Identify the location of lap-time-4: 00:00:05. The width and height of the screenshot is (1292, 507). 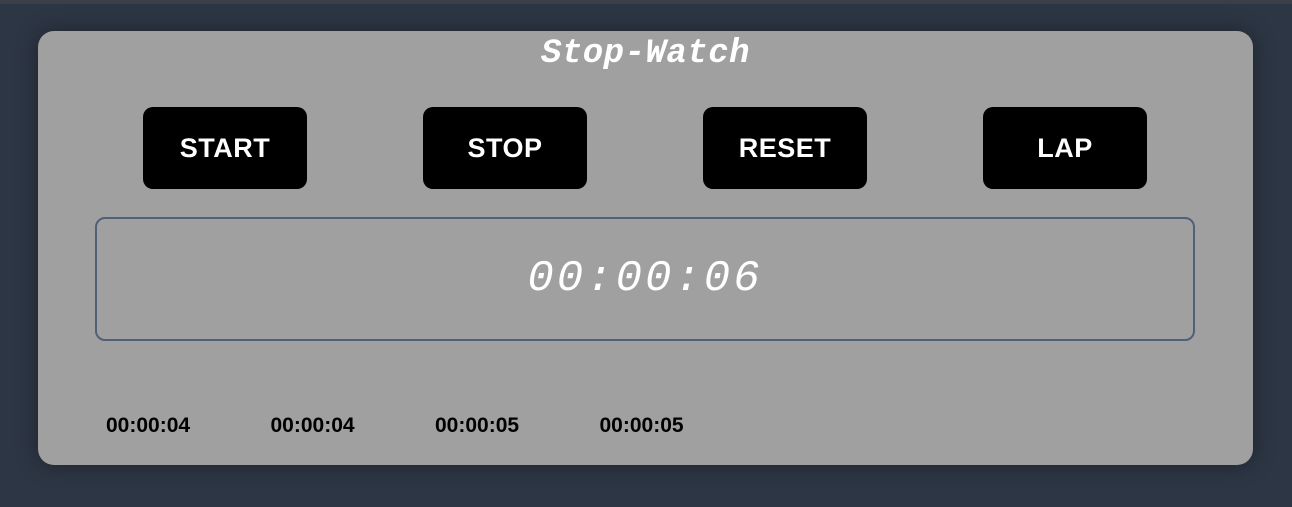
(641, 425).